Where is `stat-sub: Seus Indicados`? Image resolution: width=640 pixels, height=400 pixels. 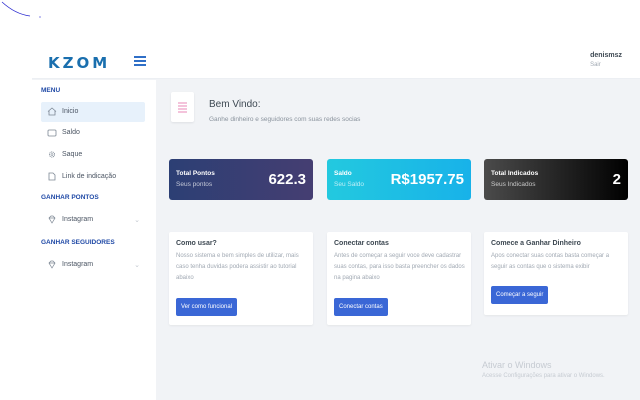
stat-sub: Seus Indicados is located at coordinates (513, 184).